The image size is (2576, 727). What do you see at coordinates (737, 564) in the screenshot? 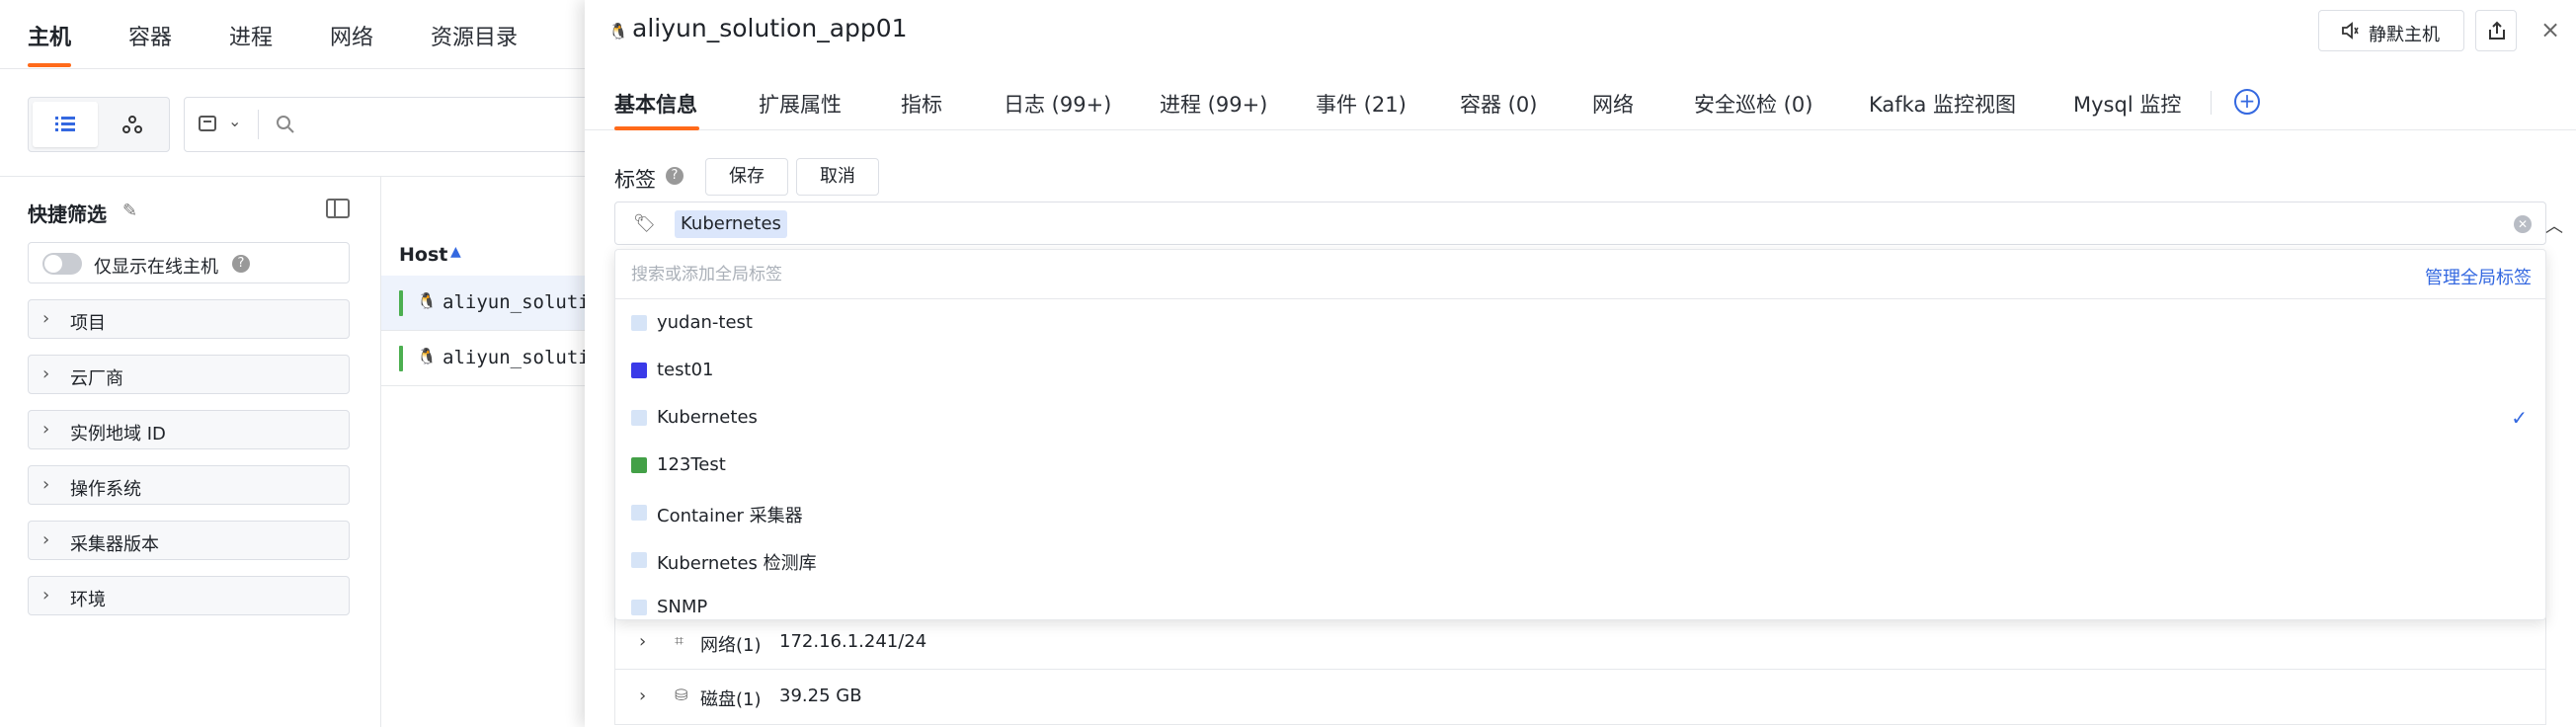
I see `tag-option-label: Kubernetes 检测库` at bounding box center [737, 564].